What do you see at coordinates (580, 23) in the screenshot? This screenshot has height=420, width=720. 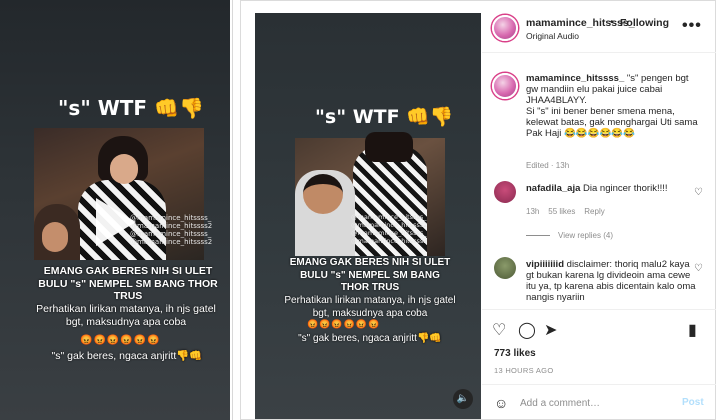 I see `post-username: mamamince_hitssss_` at bounding box center [580, 23].